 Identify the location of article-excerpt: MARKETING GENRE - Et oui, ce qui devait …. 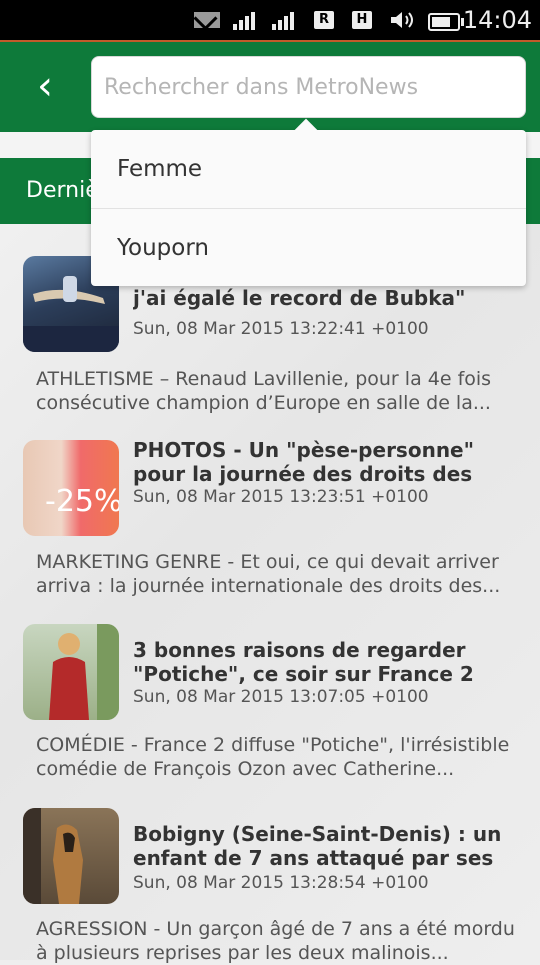
(268, 574).